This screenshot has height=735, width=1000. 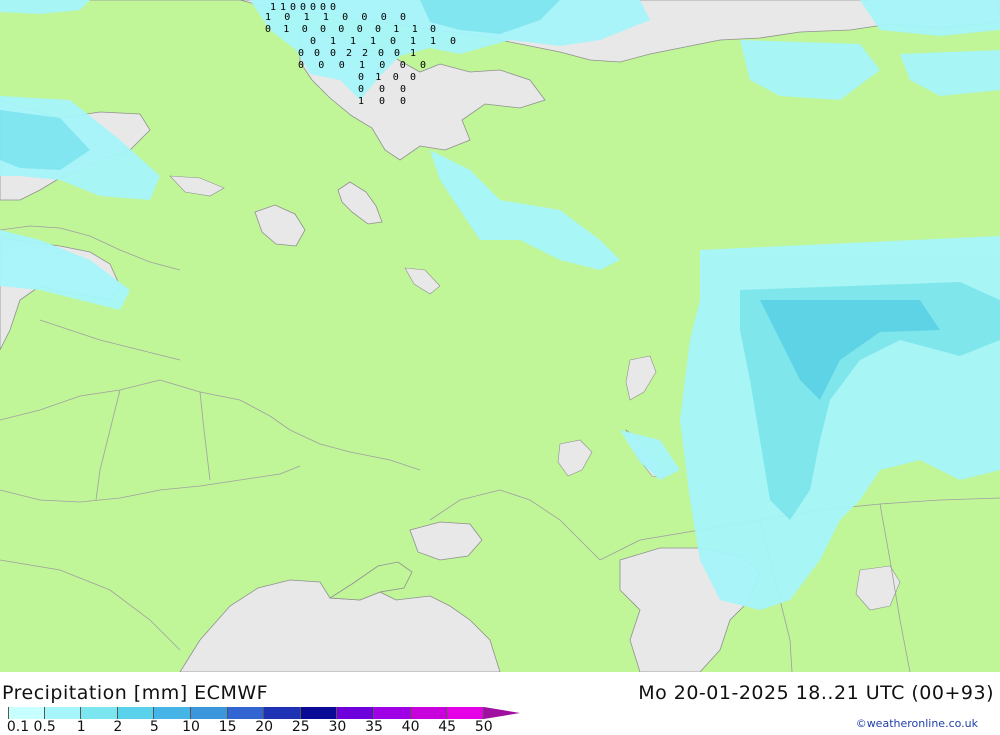 What do you see at coordinates (501, 713) in the screenshot?
I see `legend-arrow` at bounding box center [501, 713].